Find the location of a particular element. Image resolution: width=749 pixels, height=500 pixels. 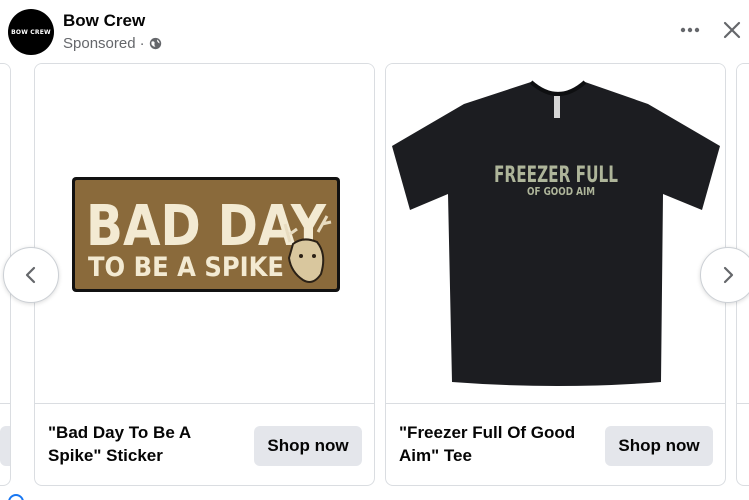

chevron-left-icon is located at coordinates (30, 275).